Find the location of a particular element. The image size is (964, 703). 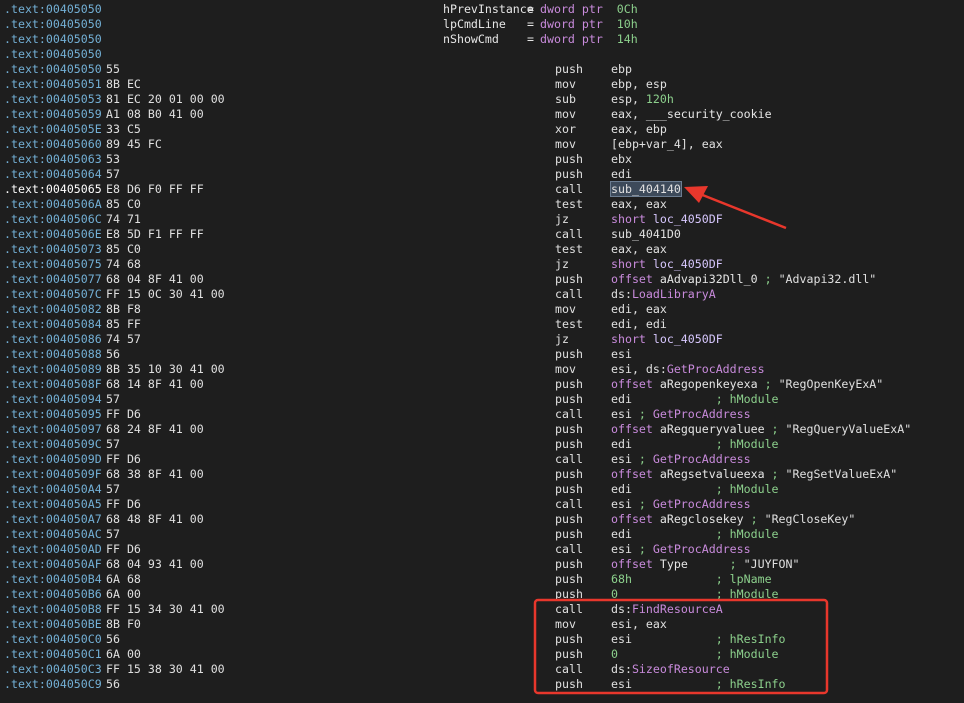

address: .text:004050C3 is located at coordinates (53, 669).